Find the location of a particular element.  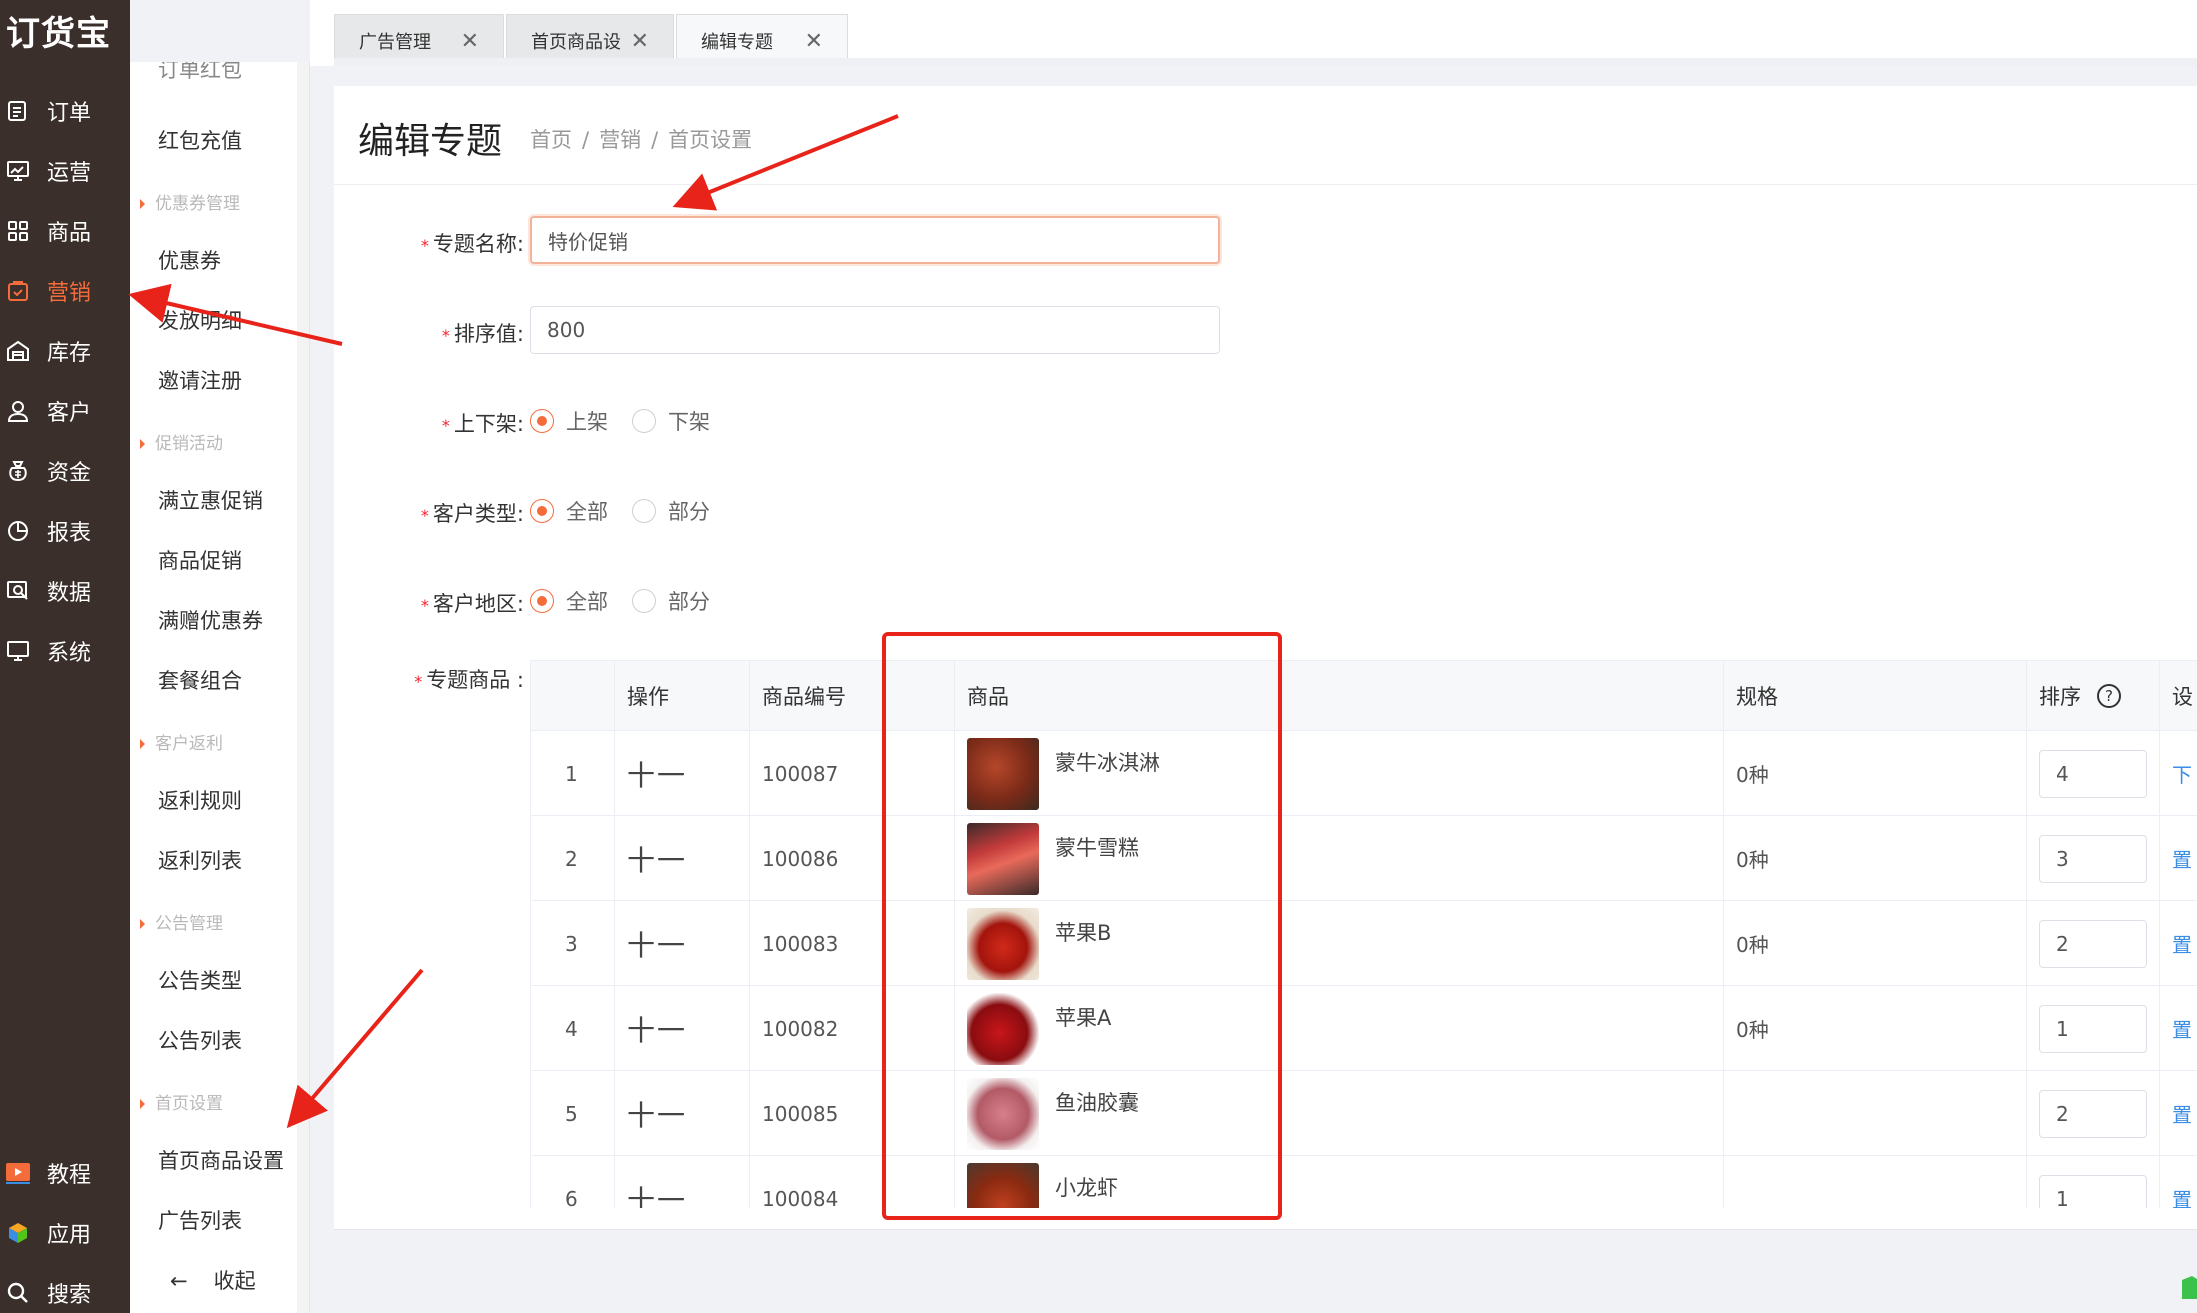

nav-label: 搜索 is located at coordinates (69, 1295).